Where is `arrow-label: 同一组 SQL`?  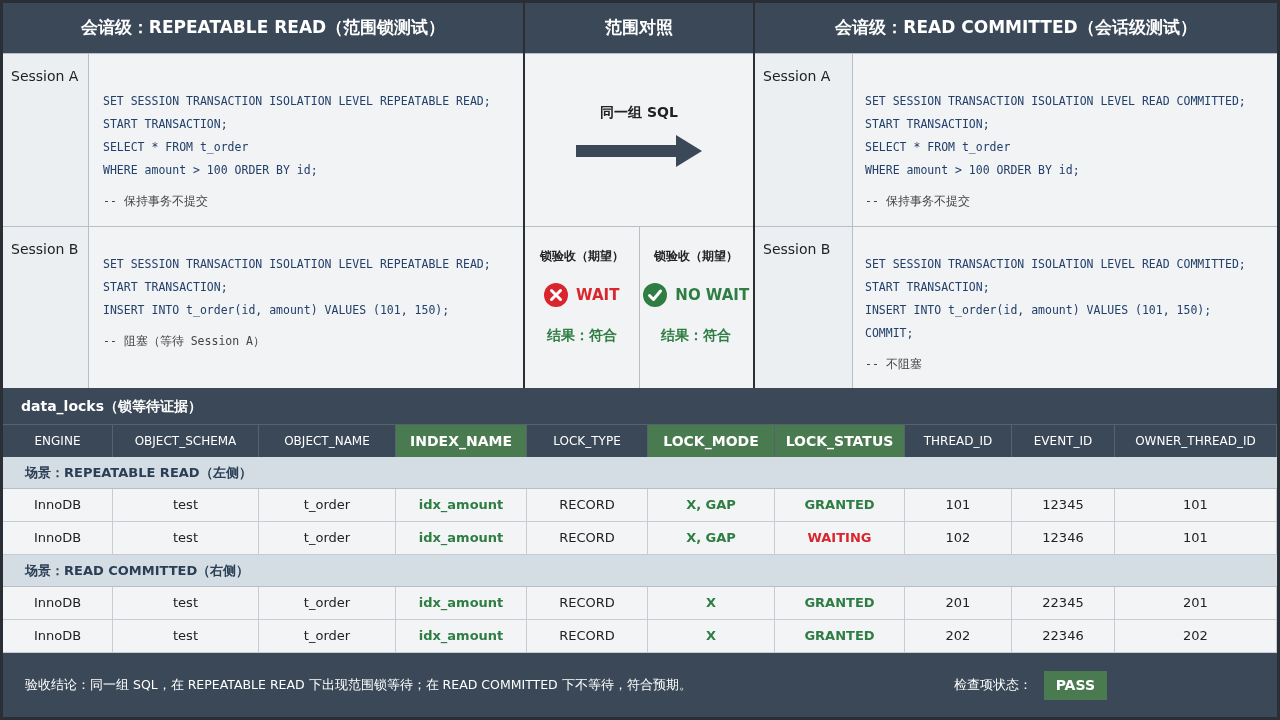 arrow-label: 同一组 SQL is located at coordinates (639, 112).